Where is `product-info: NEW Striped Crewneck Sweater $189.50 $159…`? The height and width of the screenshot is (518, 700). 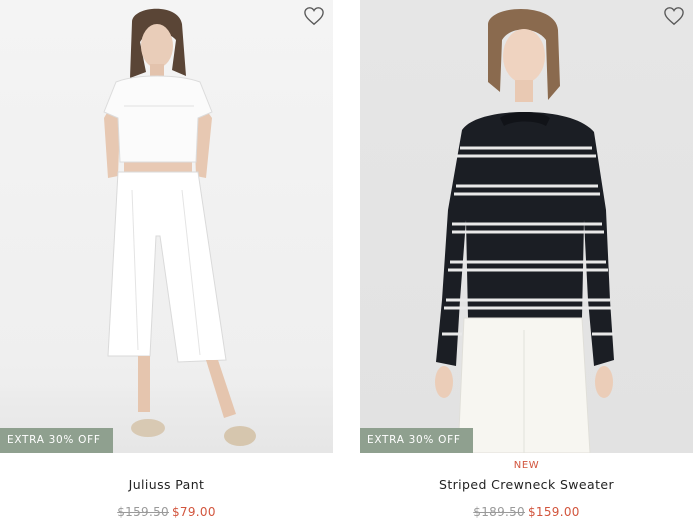
product-info: NEW Striped Crewneck Sweater $189.50 $159… is located at coordinates (526, 485).